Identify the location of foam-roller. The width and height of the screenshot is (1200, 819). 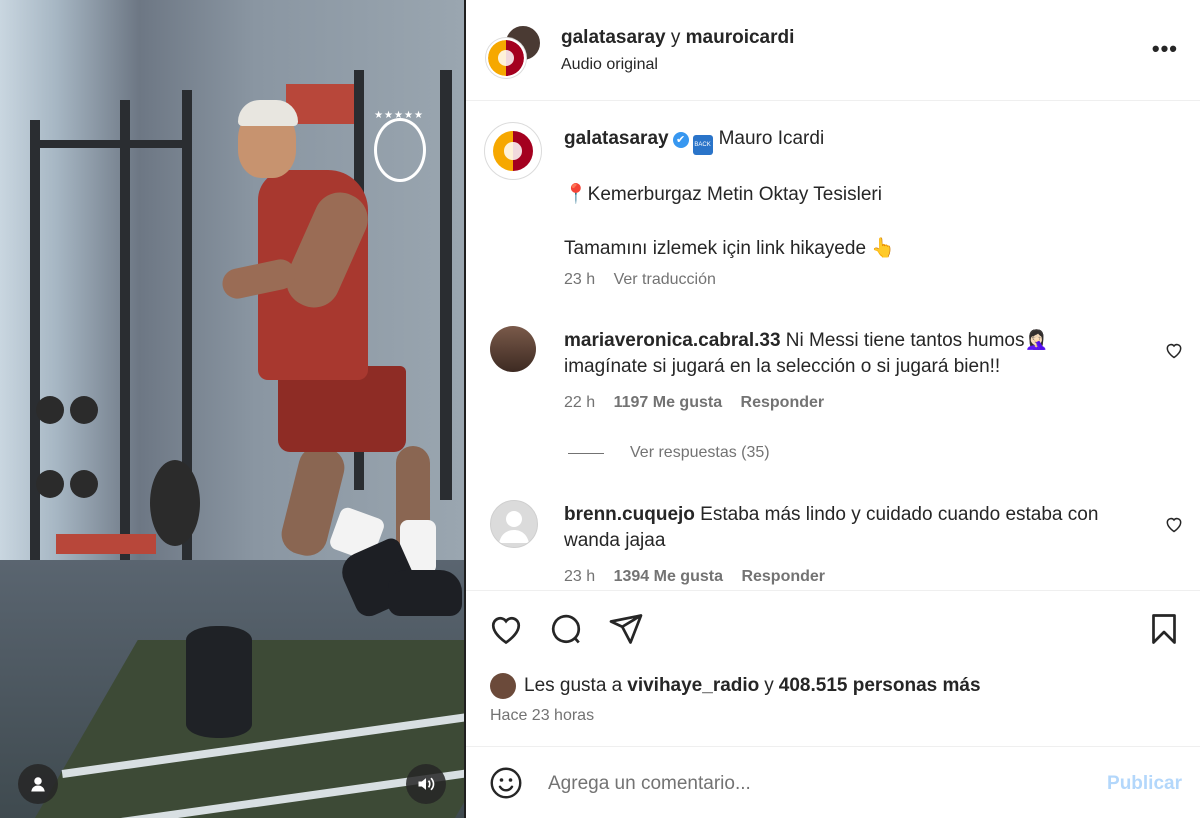
(219, 682).